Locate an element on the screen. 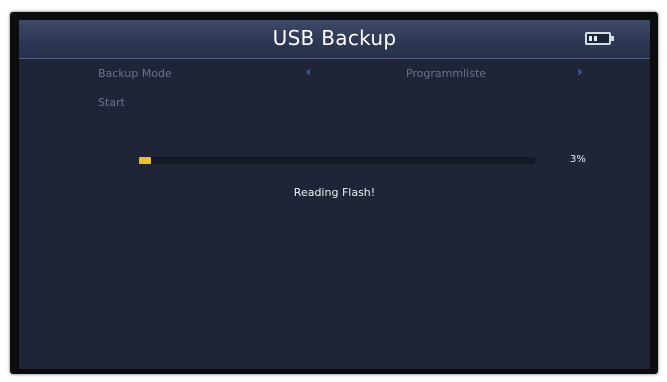 The image size is (667, 382). progress-percent: 3% is located at coordinates (578, 159).